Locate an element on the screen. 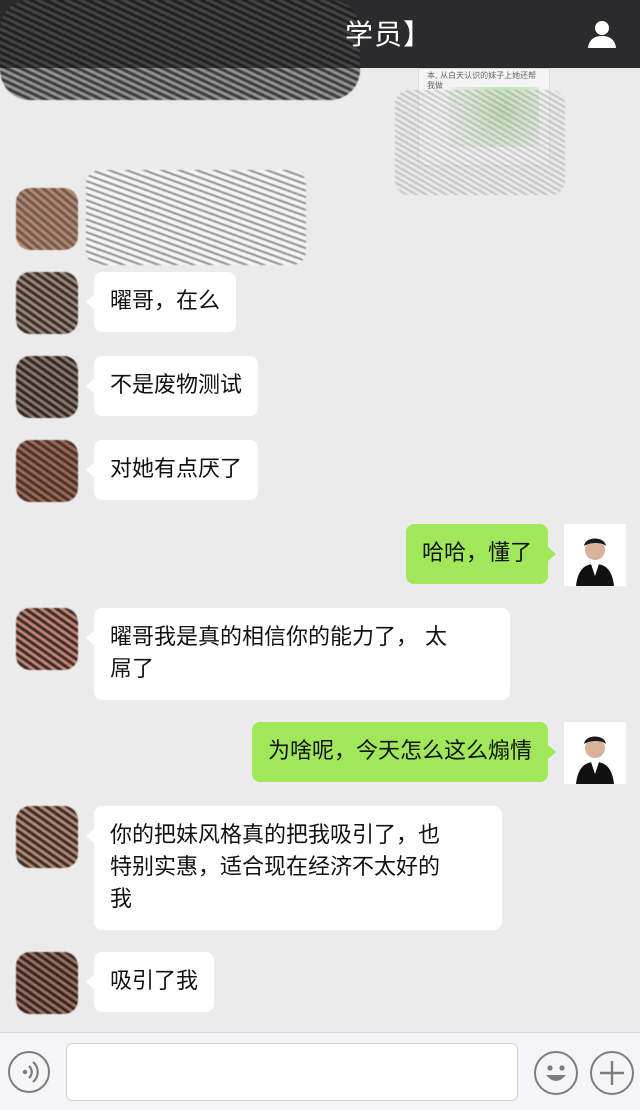 Image resolution: width=640 pixels, height=1110 pixels. message-bubble: 对她有点厌了 is located at coordinates (172, 470).